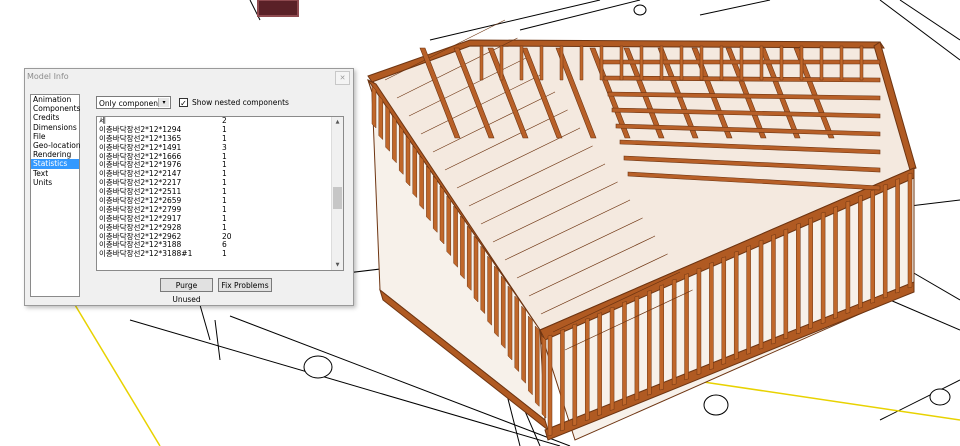  I want to click on scrollbar-thumb, so click(337, 198).